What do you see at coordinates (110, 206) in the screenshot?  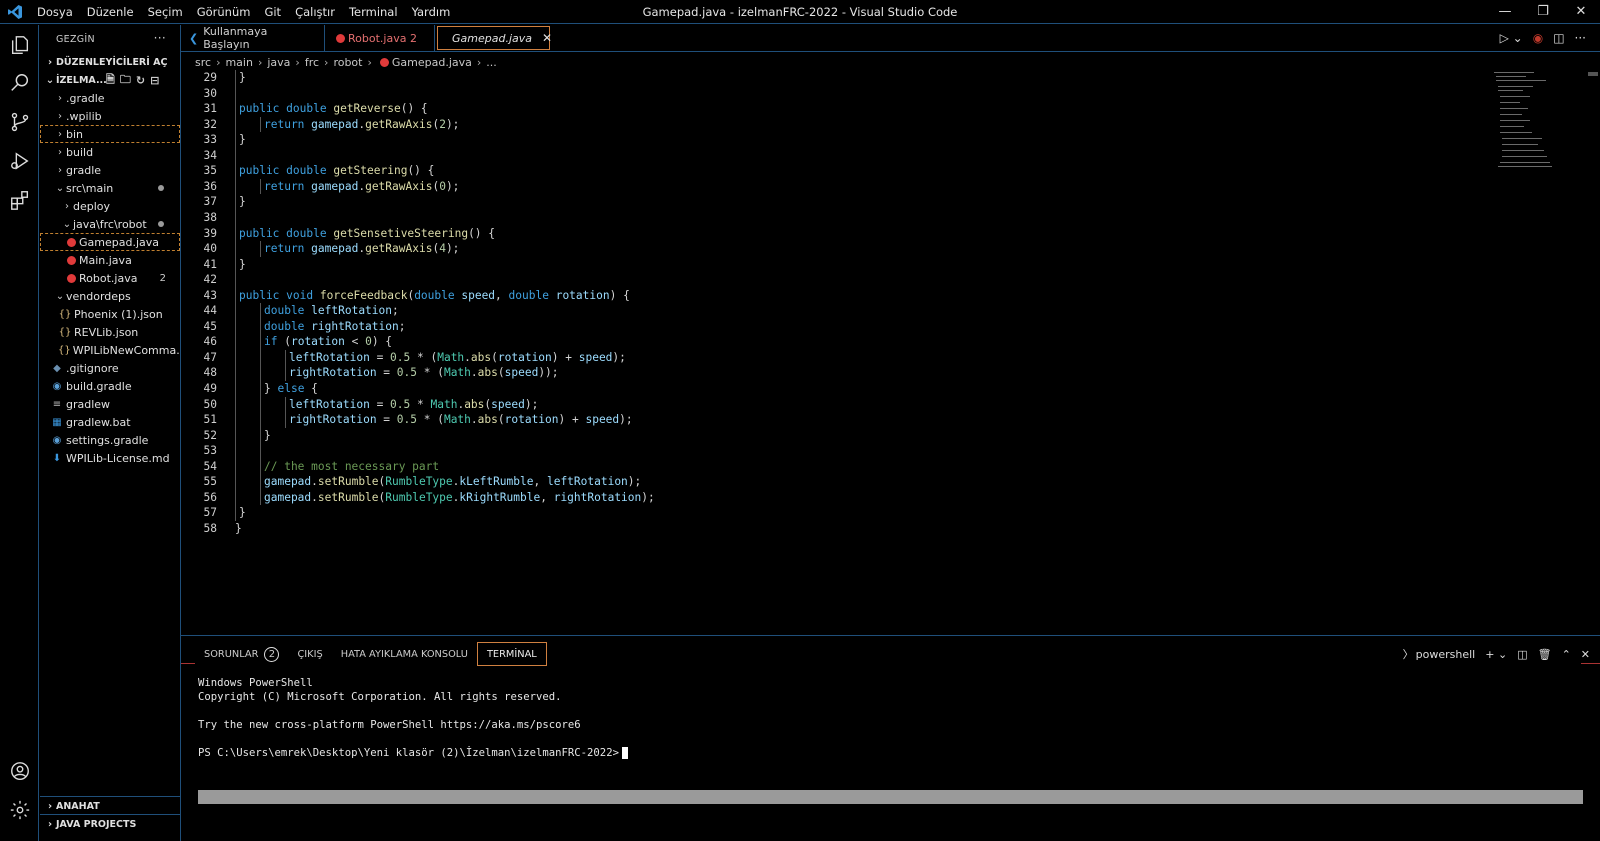 I see `tree-item-deploy: › deploy` at bounding box center [110, 206].